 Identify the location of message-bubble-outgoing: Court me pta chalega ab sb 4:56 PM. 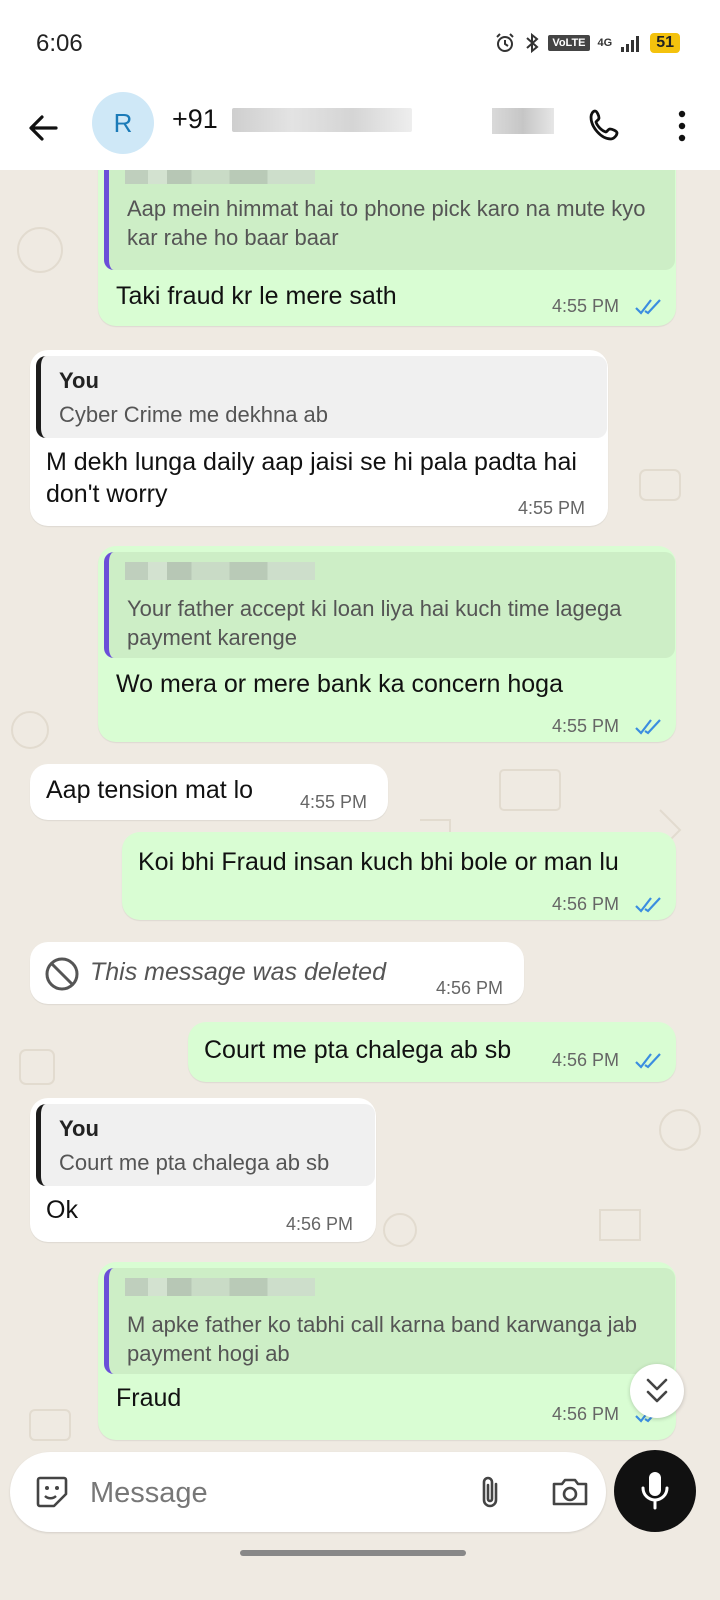
(432, 1052).